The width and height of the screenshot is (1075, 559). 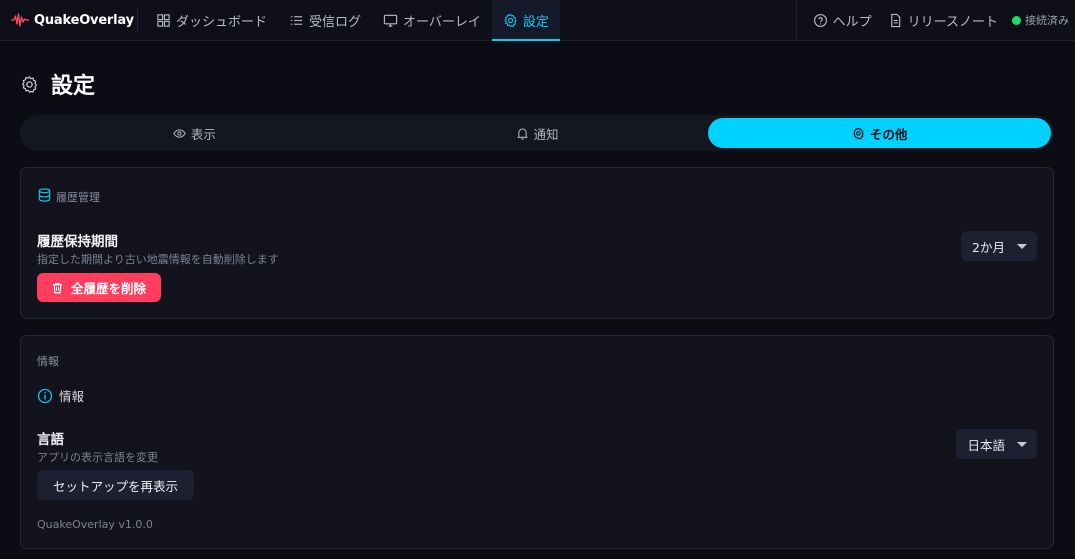 What do you see at coordinates (390, 20) in the screenshot?
I see `monitor-icon` at bounding box center [390, 20].